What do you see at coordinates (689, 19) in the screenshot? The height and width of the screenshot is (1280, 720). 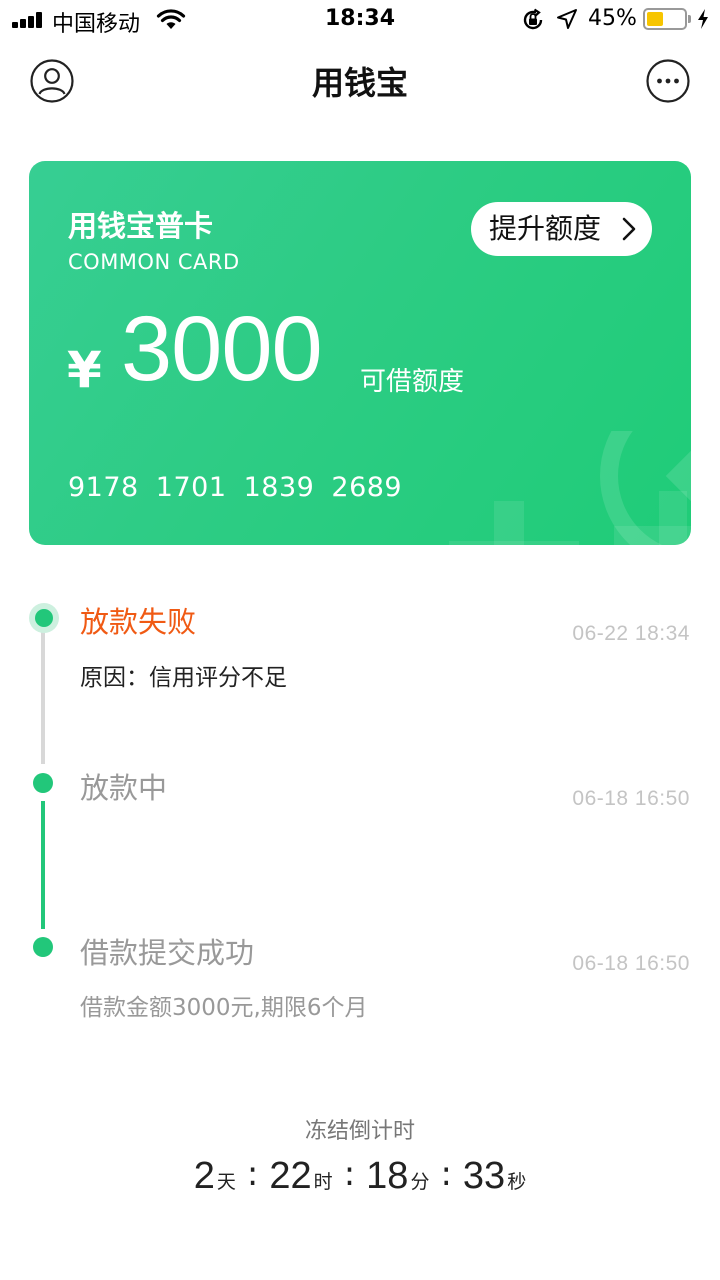 I see `battery-tip` at bounding box center [689, 19].